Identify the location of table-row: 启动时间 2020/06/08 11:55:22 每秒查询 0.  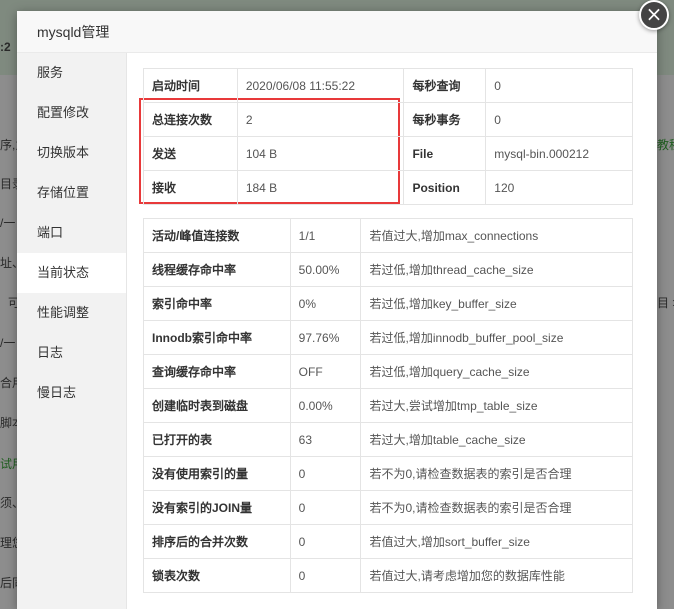
(388, 85).